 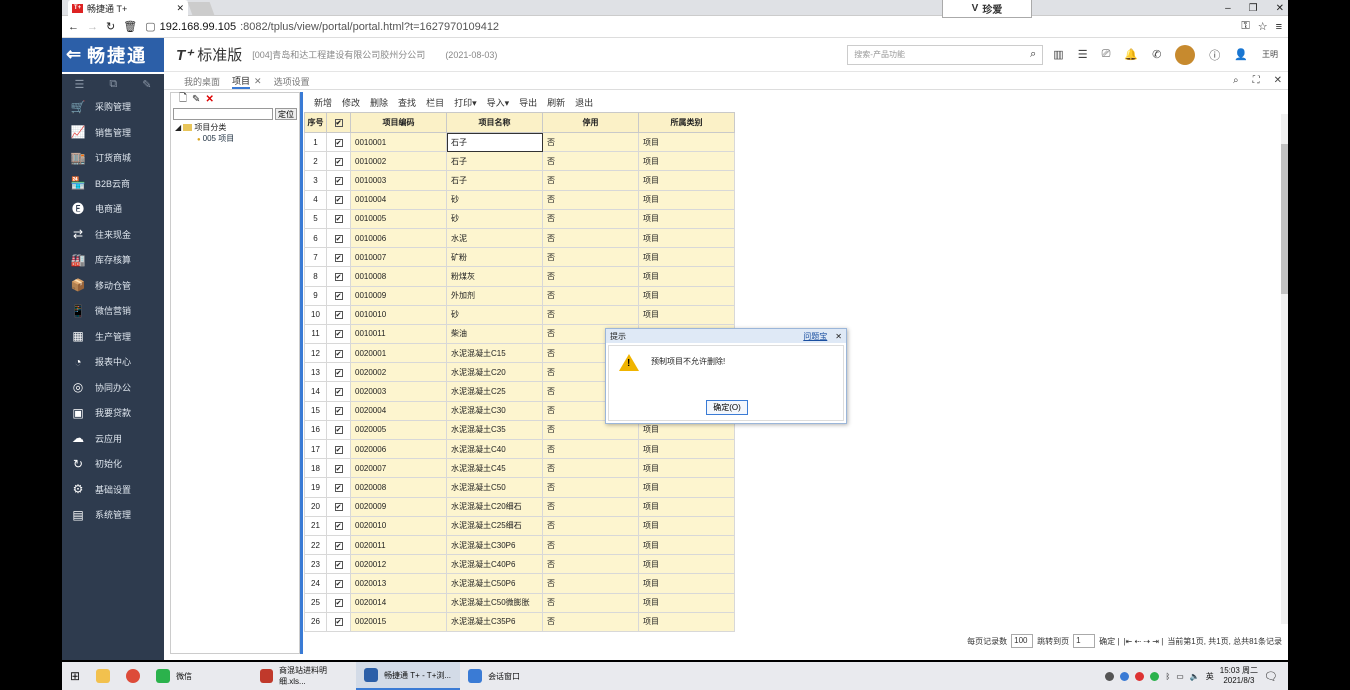 I want to click on cell-code: 0020003, so click(x=398, y=391).